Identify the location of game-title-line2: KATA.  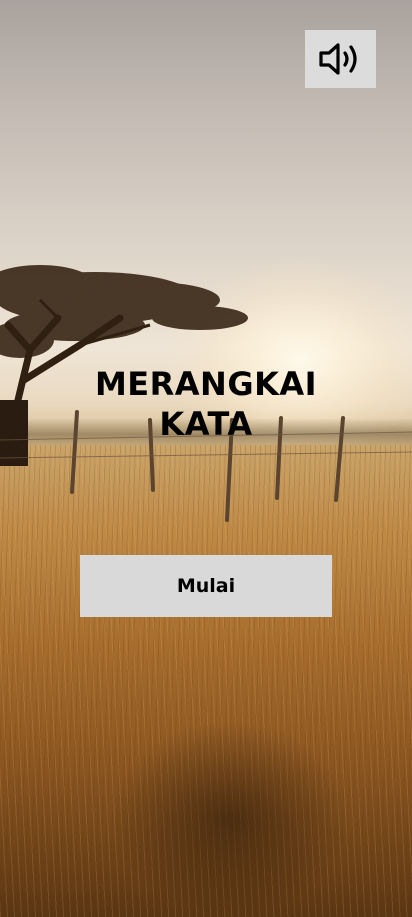
(206, 424).